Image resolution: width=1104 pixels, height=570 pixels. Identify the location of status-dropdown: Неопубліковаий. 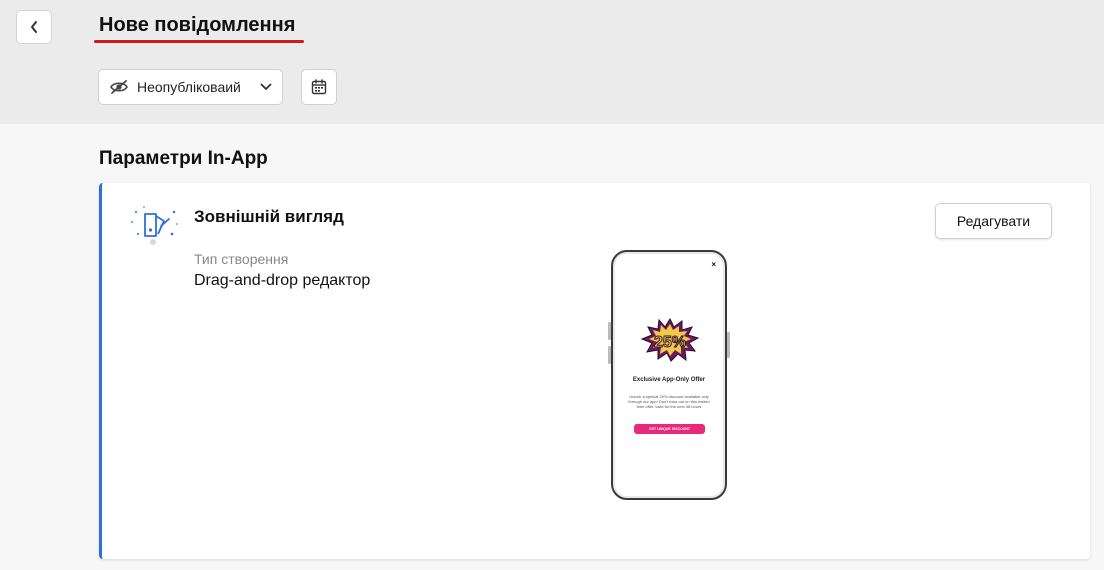
(190, 87).